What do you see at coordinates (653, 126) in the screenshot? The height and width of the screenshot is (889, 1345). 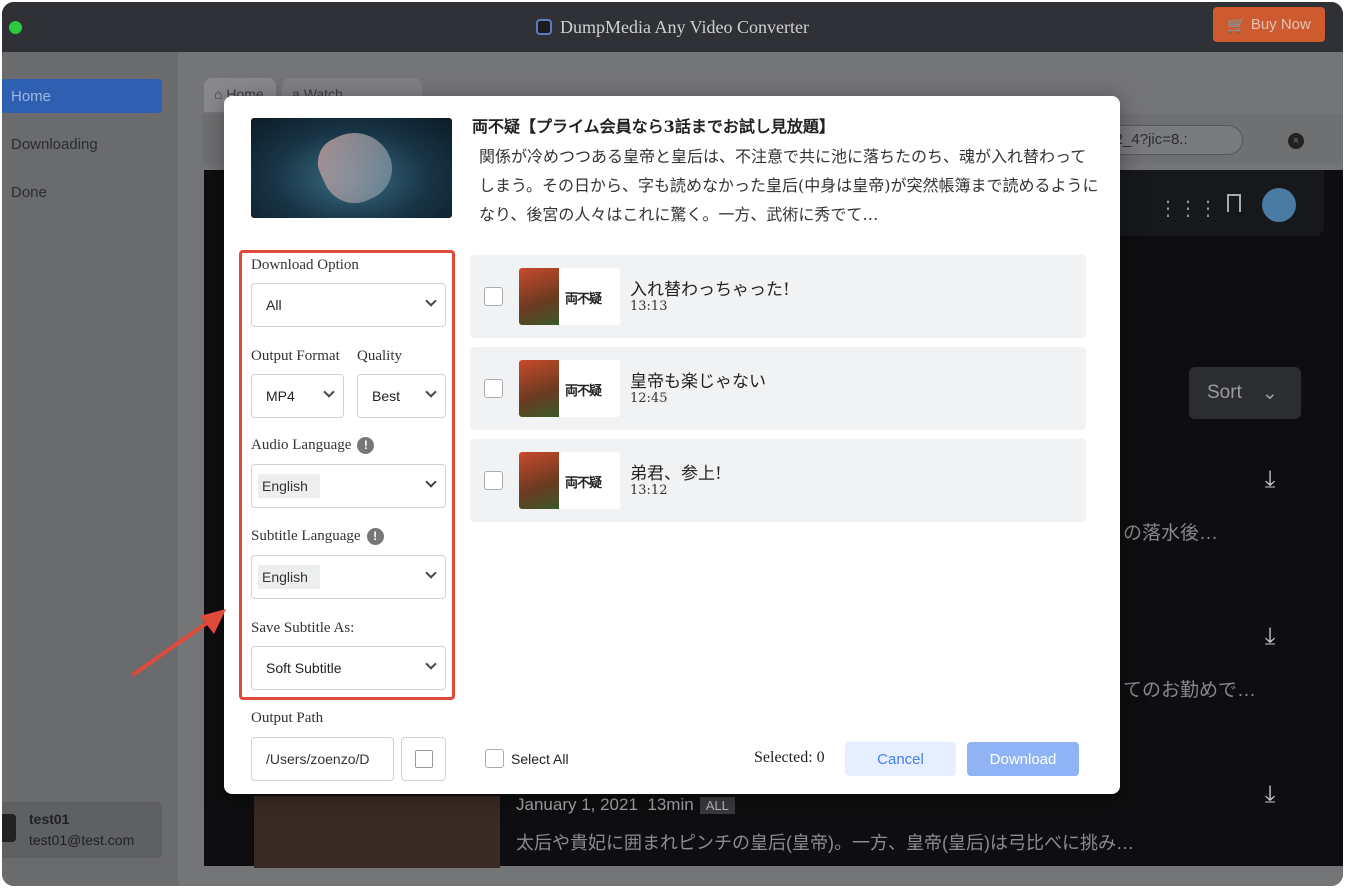 I see `series-title: 両不疑【プライム会員なら3話までお試し見放題】` at bounding box center [653, 126].